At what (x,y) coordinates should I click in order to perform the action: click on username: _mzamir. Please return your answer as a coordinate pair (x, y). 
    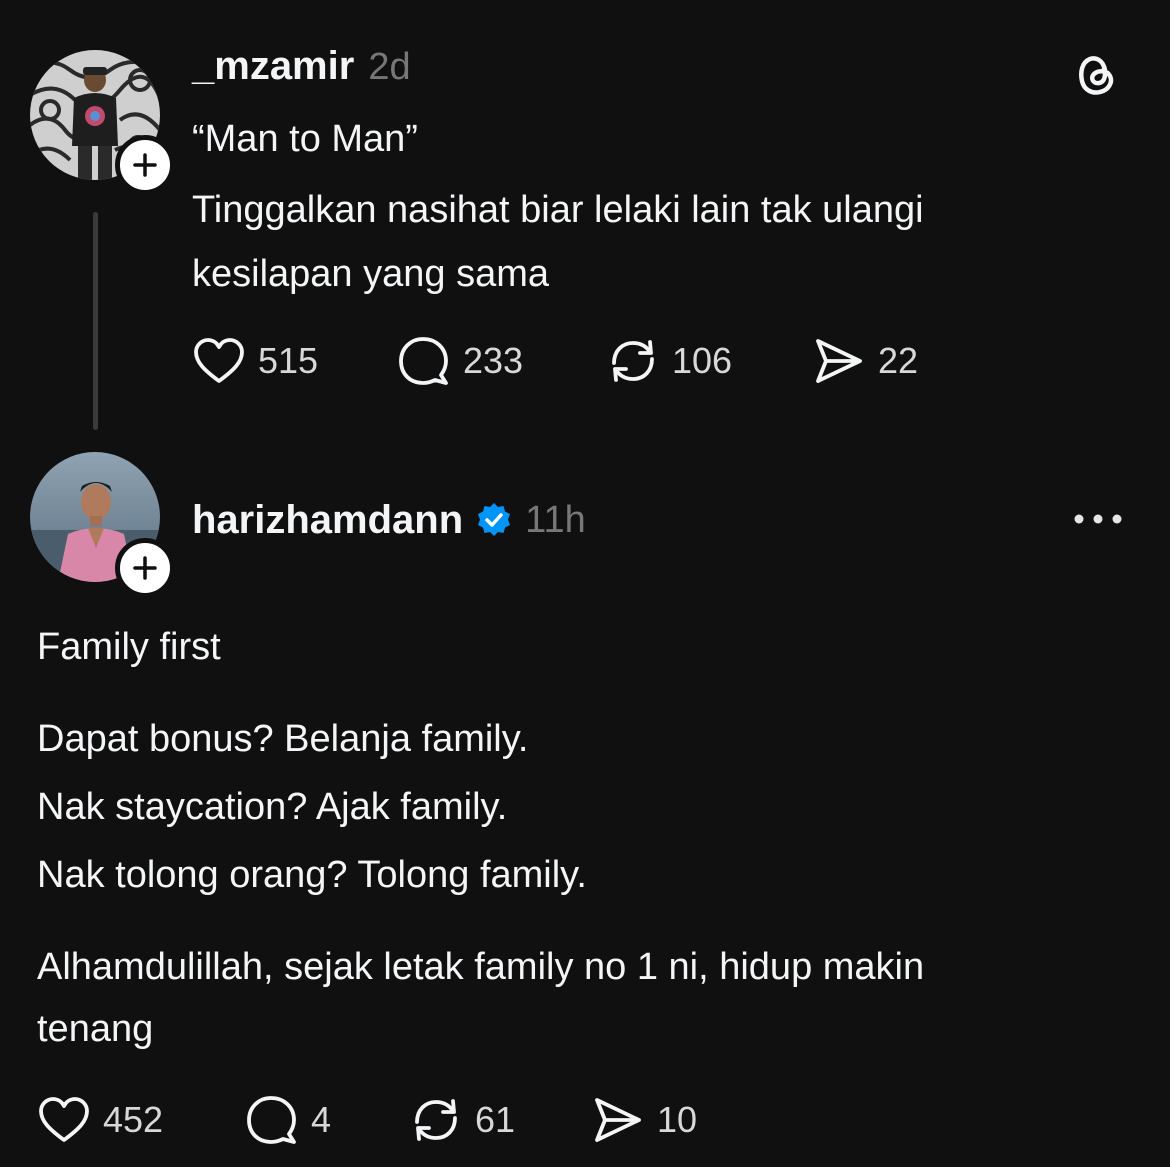
    Looking at the image, I should click on (273, 66).